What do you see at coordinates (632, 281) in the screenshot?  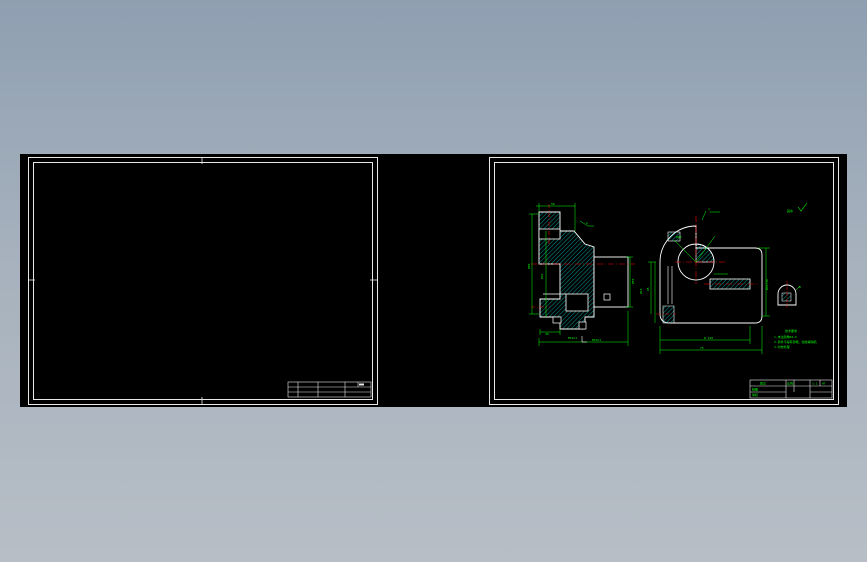 I see `svg-text: Ø50` at bounding box center [632, 281].